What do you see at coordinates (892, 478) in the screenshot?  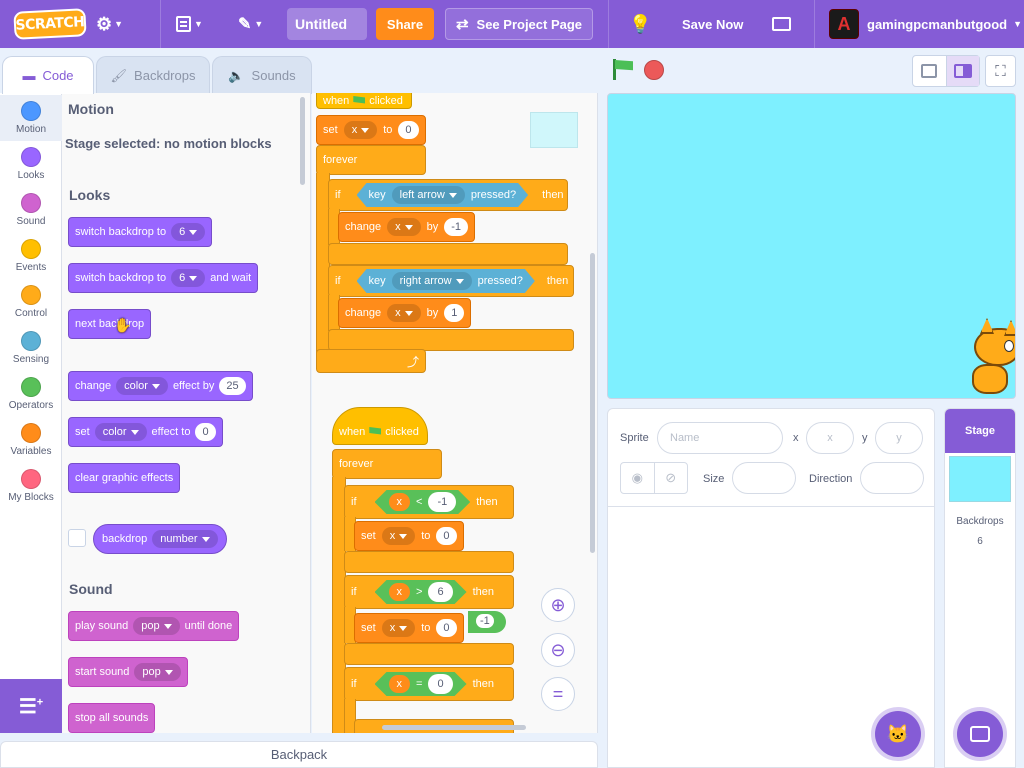 I see `direction-input` at bounding box center [892, 478].